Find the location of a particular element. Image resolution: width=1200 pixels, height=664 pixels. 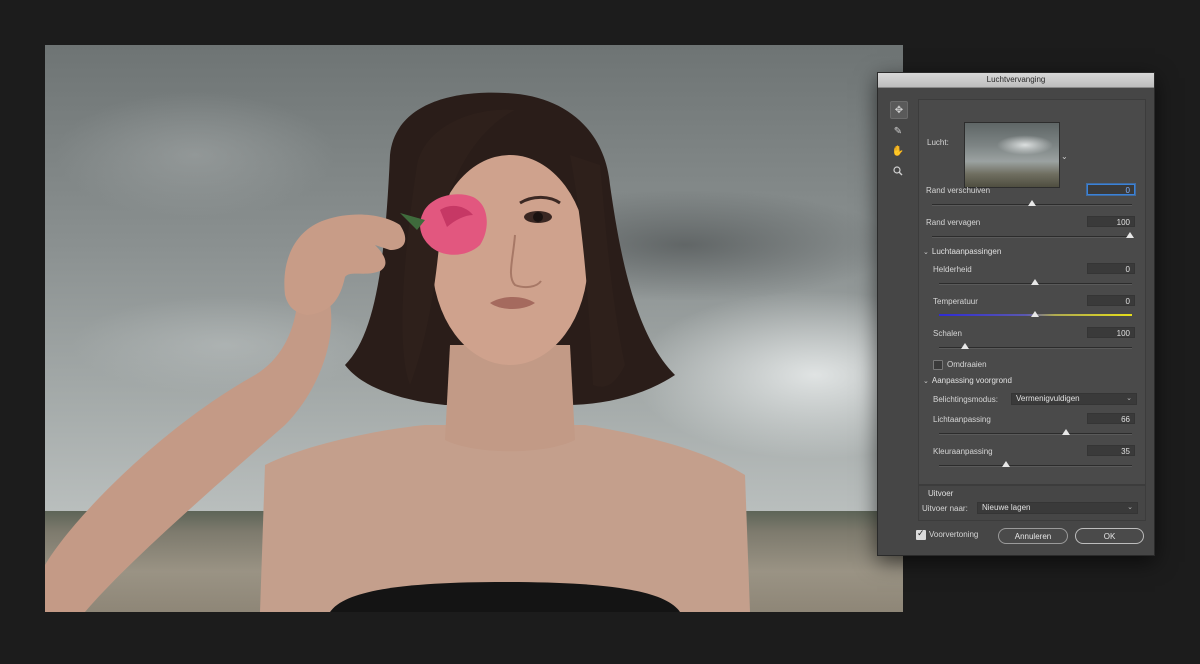

lighting-input: 66 is located at coordinates (1111, 418).